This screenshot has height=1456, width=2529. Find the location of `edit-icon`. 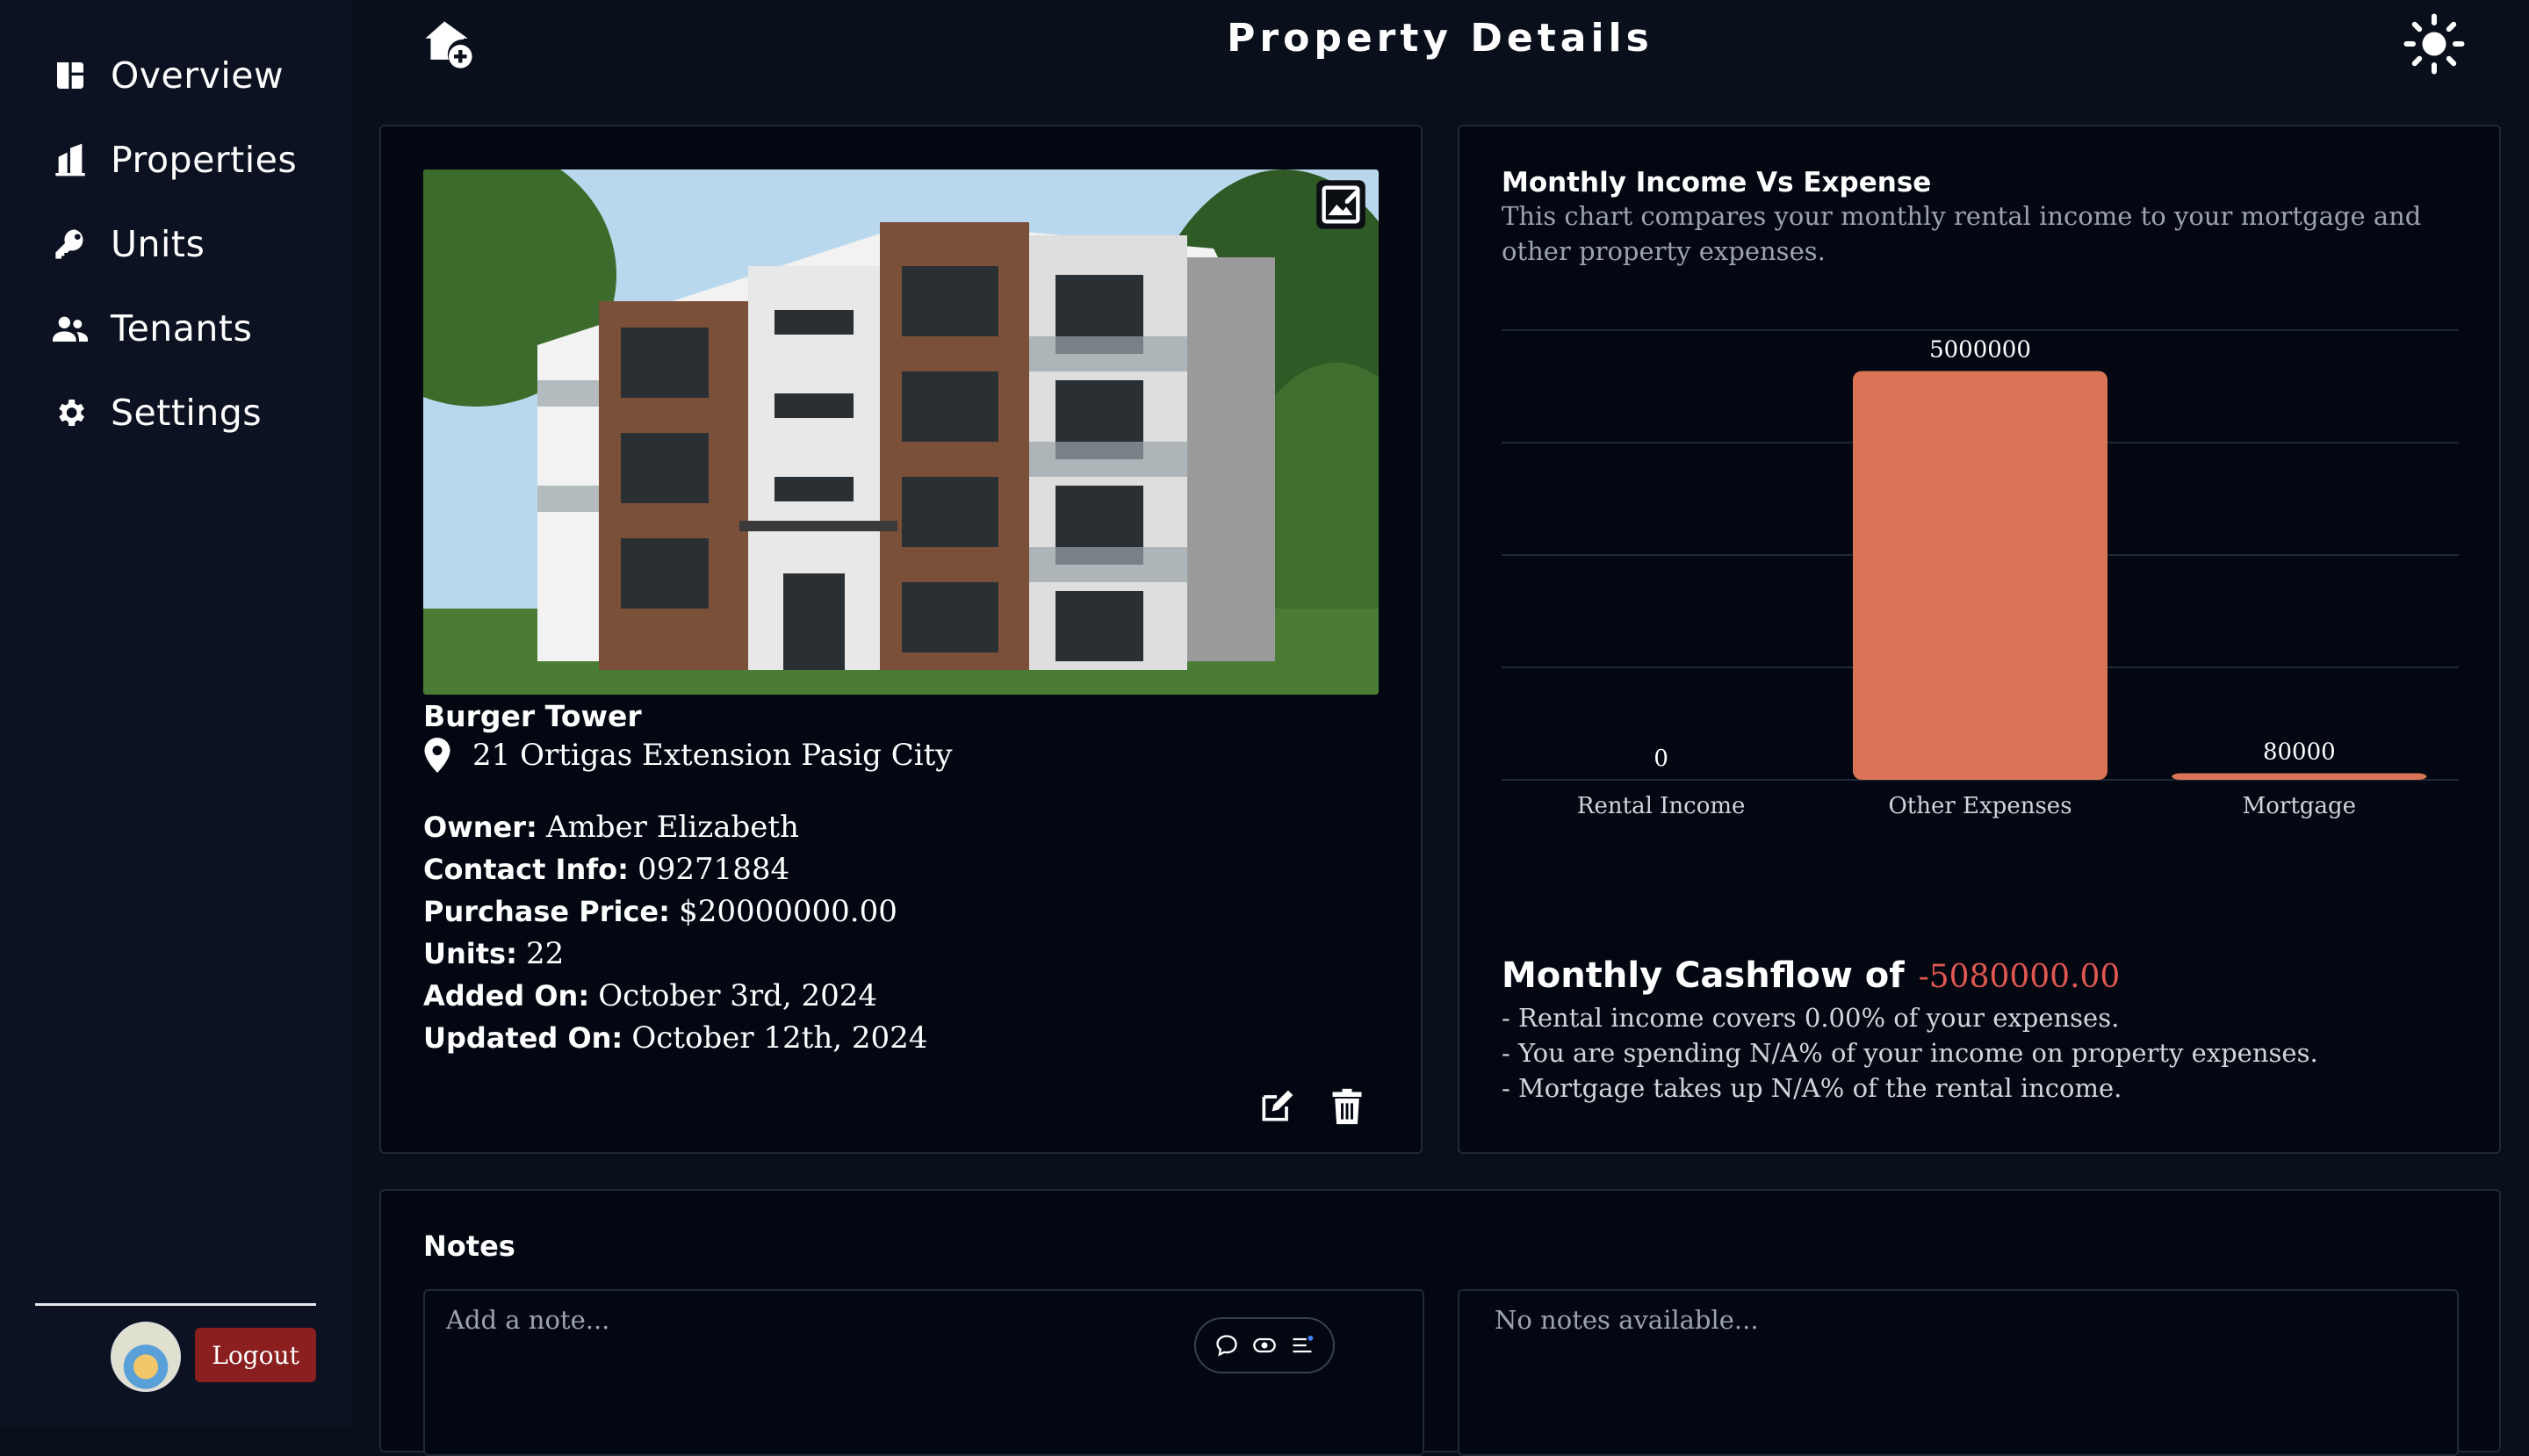

edit-icon is located at coordinates (1276, 1106).